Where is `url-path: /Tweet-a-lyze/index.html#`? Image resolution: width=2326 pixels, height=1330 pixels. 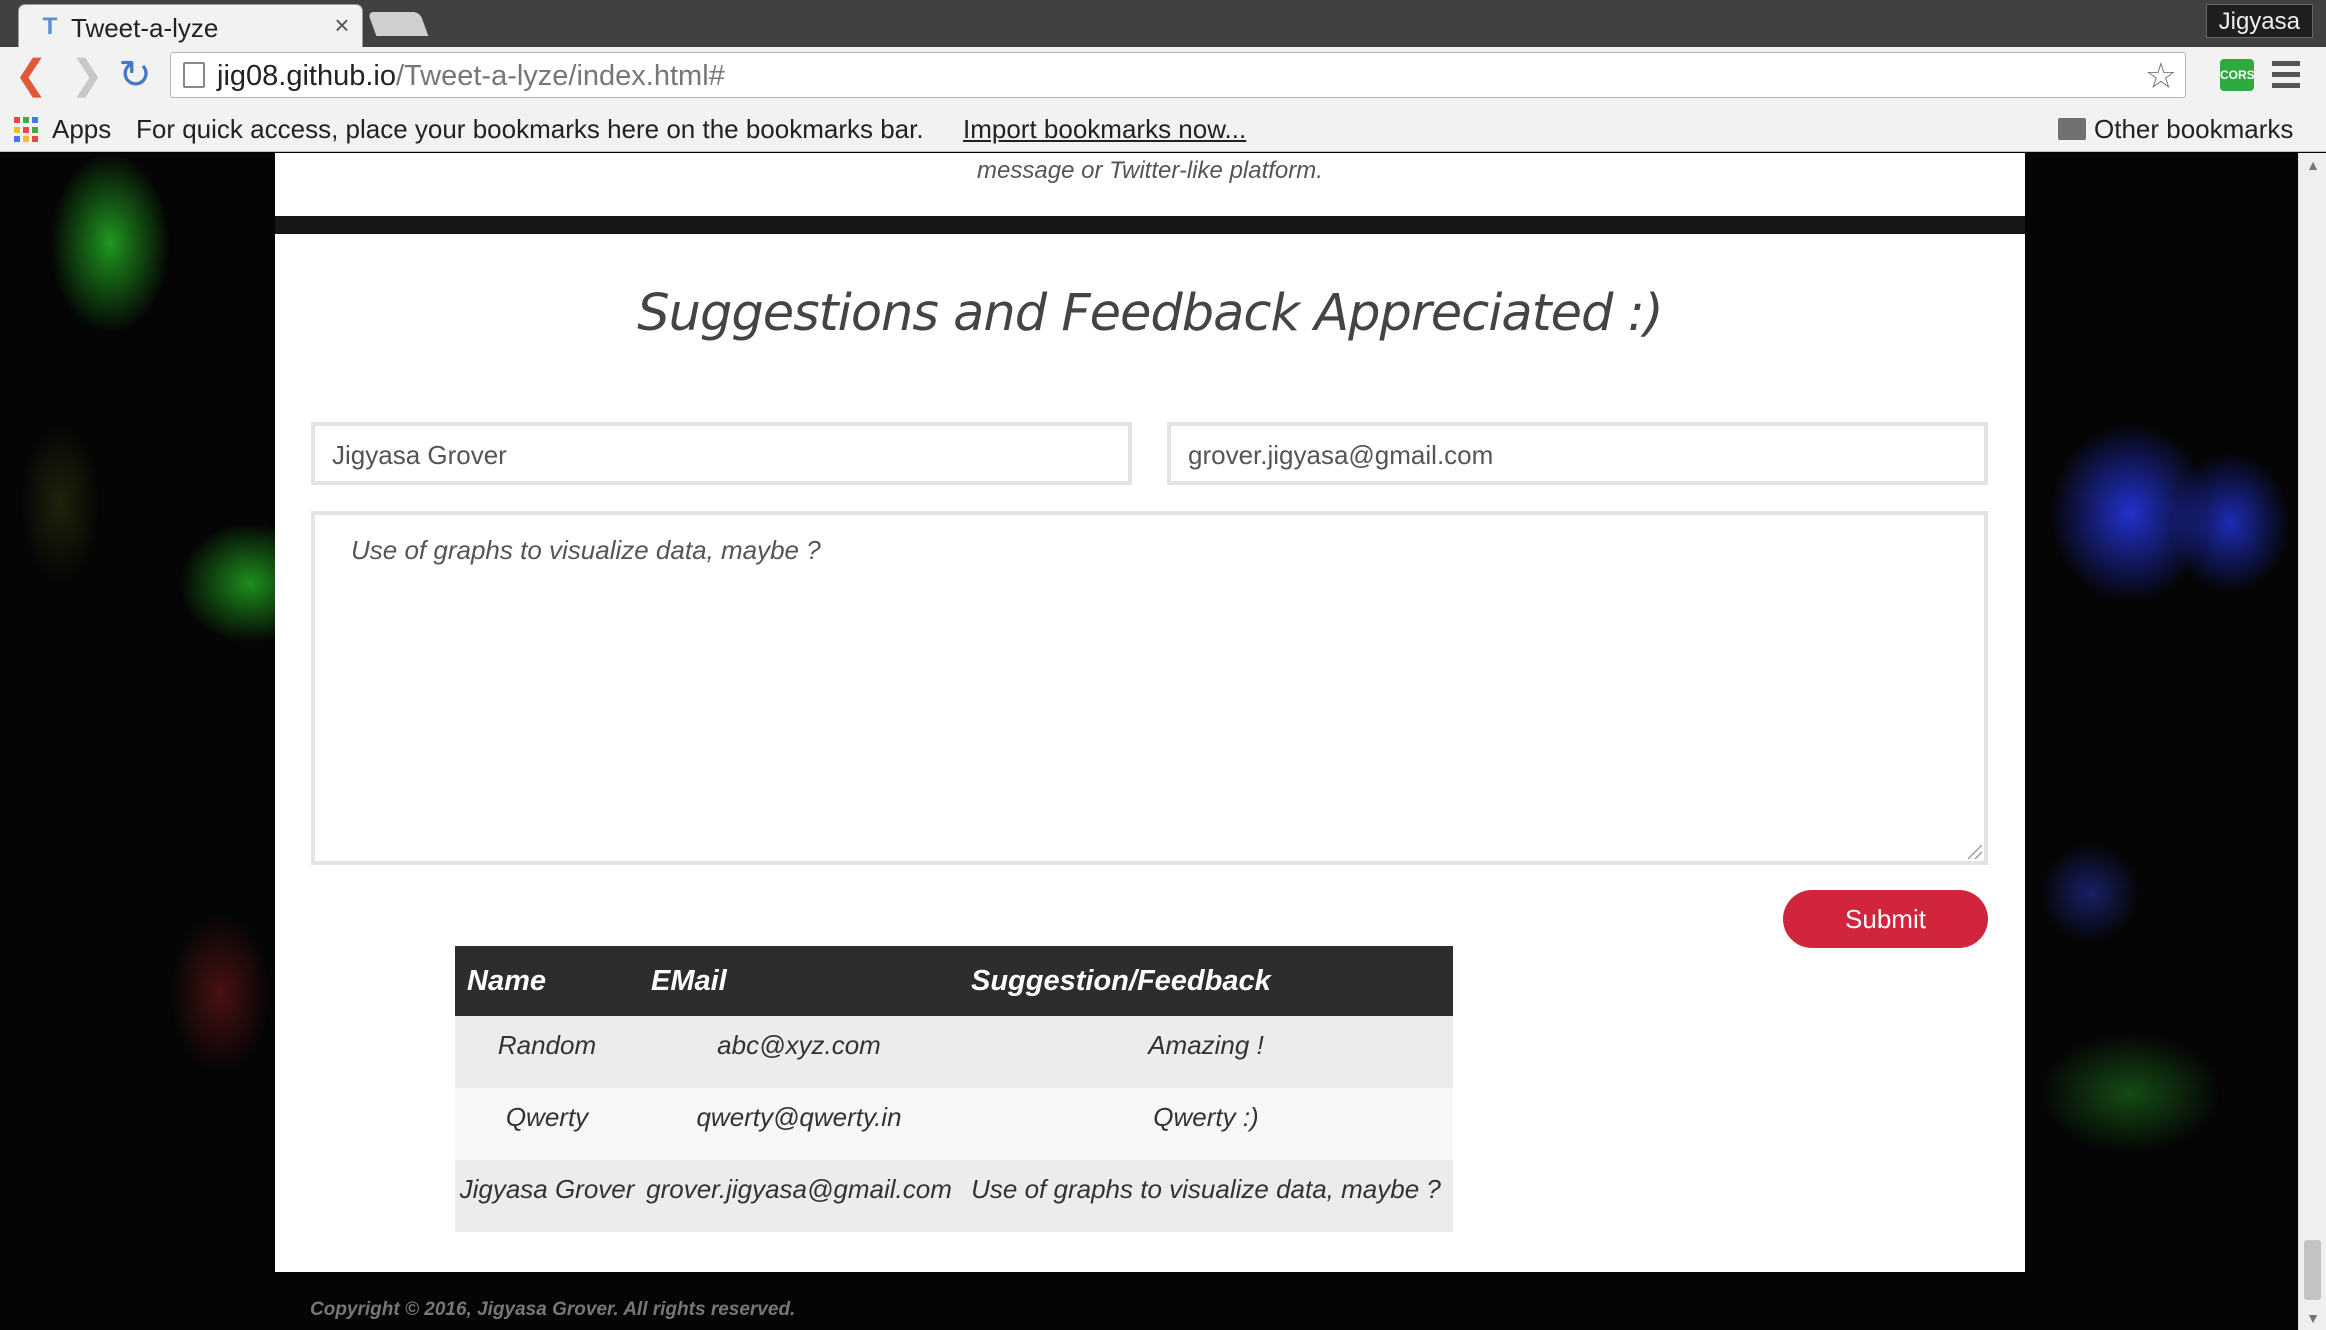
url-path: /Tweet-a-lyze/index.html# is located at coordinates (560, 76).